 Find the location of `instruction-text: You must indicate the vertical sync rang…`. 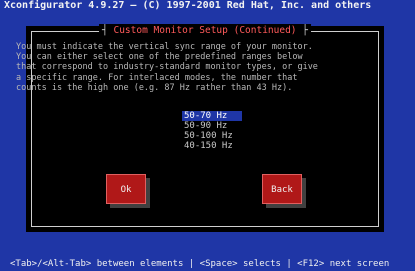

instruction-text: You must indicate the vertical sync rang… is located at coordinates (181, 67).